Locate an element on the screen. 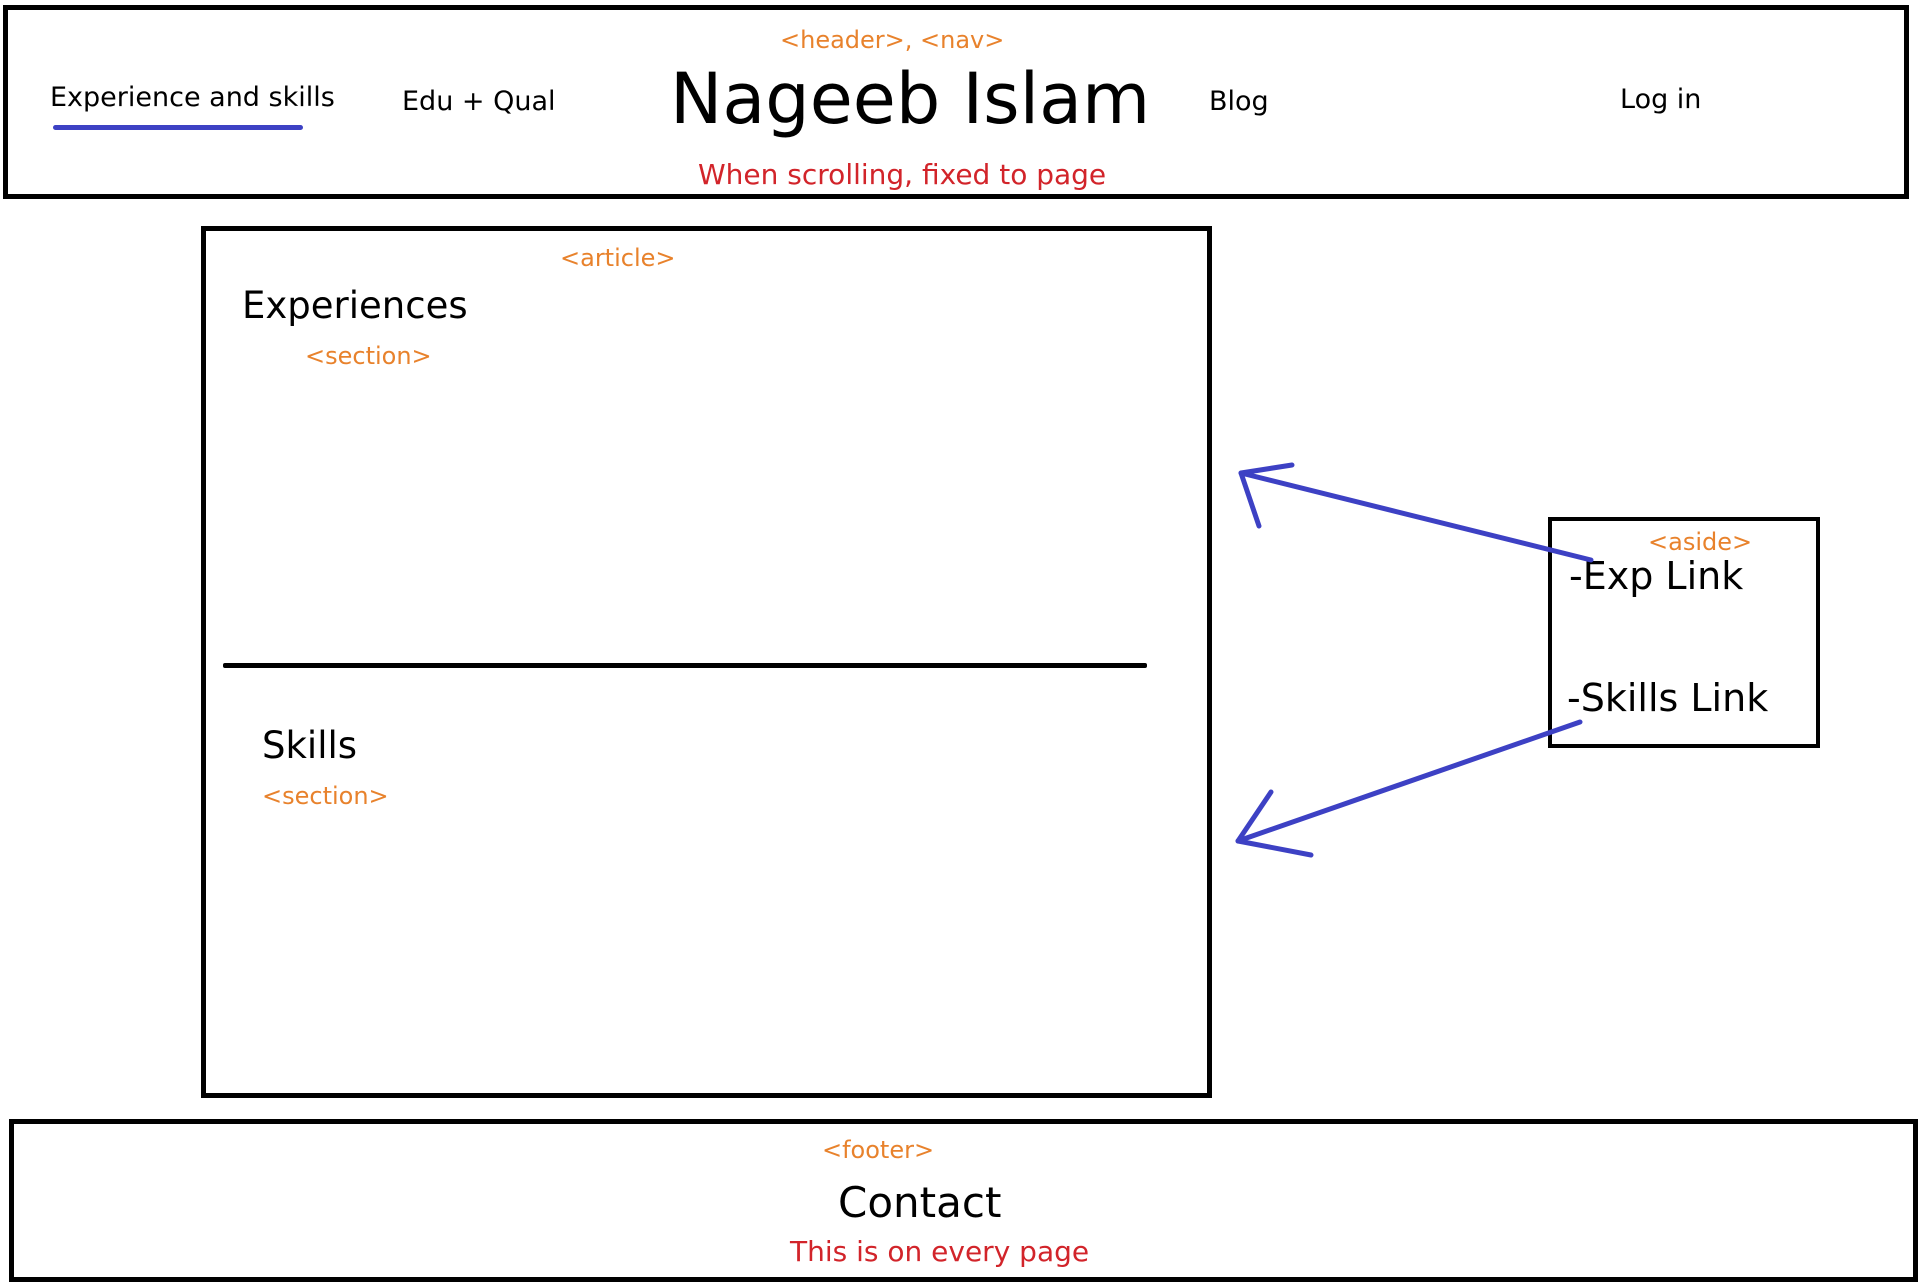  exp-link-arrow is located at coordinates (1416, 516).